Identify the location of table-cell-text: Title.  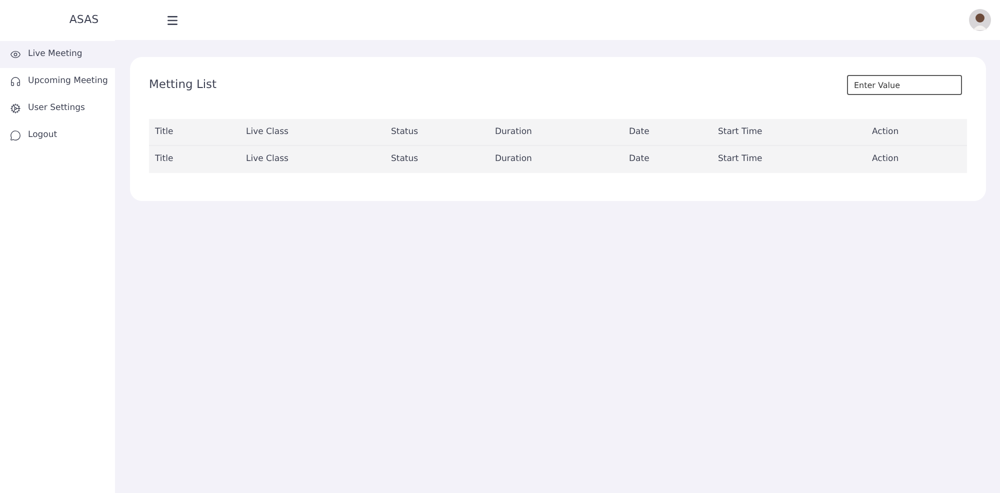
(164, 159).